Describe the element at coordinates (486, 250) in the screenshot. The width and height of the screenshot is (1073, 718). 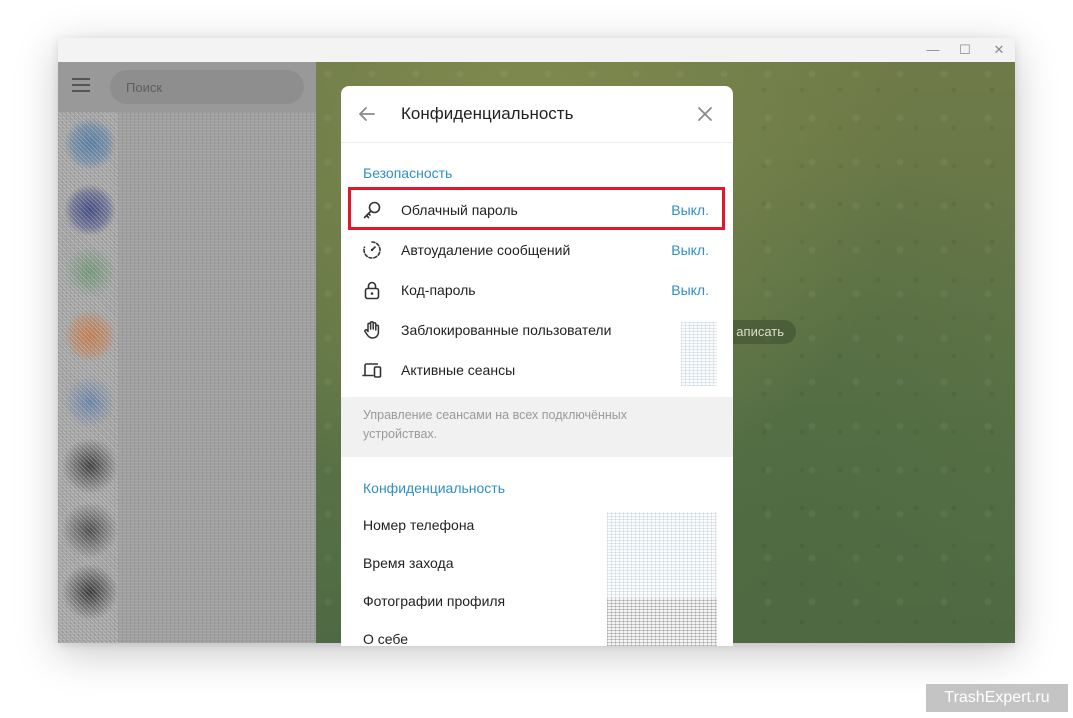
I see `auto-delete-label: Автоудаление сообщений` at that location.